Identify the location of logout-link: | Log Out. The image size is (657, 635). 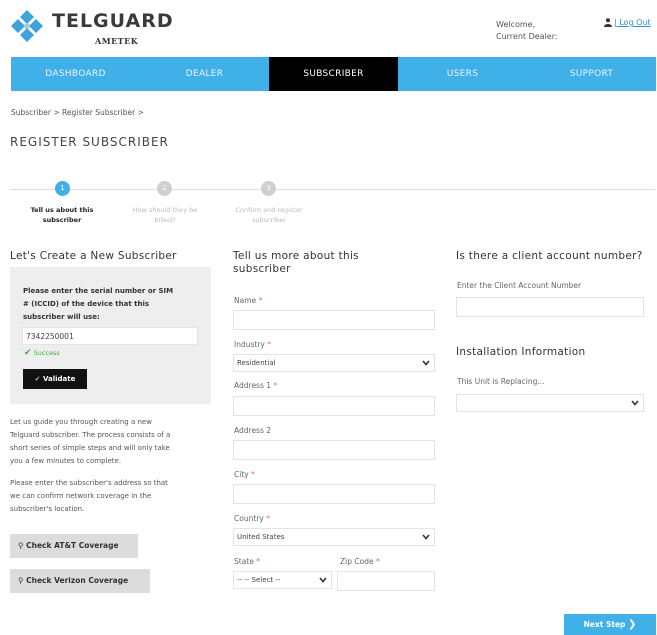
(632, 22).